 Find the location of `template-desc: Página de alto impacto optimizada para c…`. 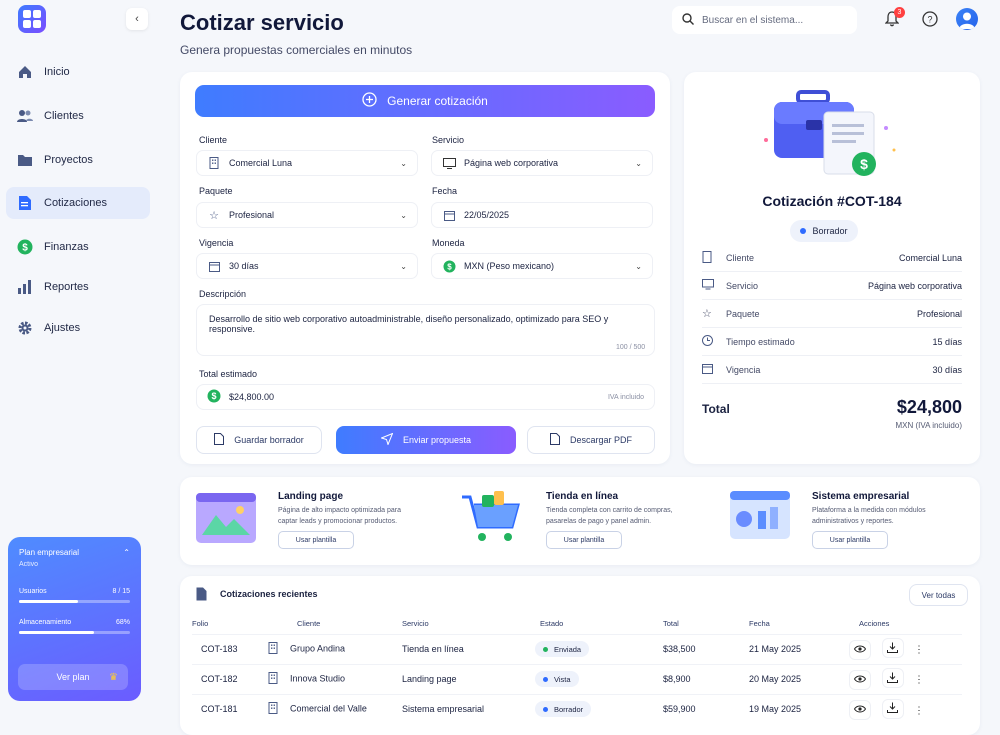

template-desc: Página de alto impacto optimizada para c… is located at coordinates (339, 516).